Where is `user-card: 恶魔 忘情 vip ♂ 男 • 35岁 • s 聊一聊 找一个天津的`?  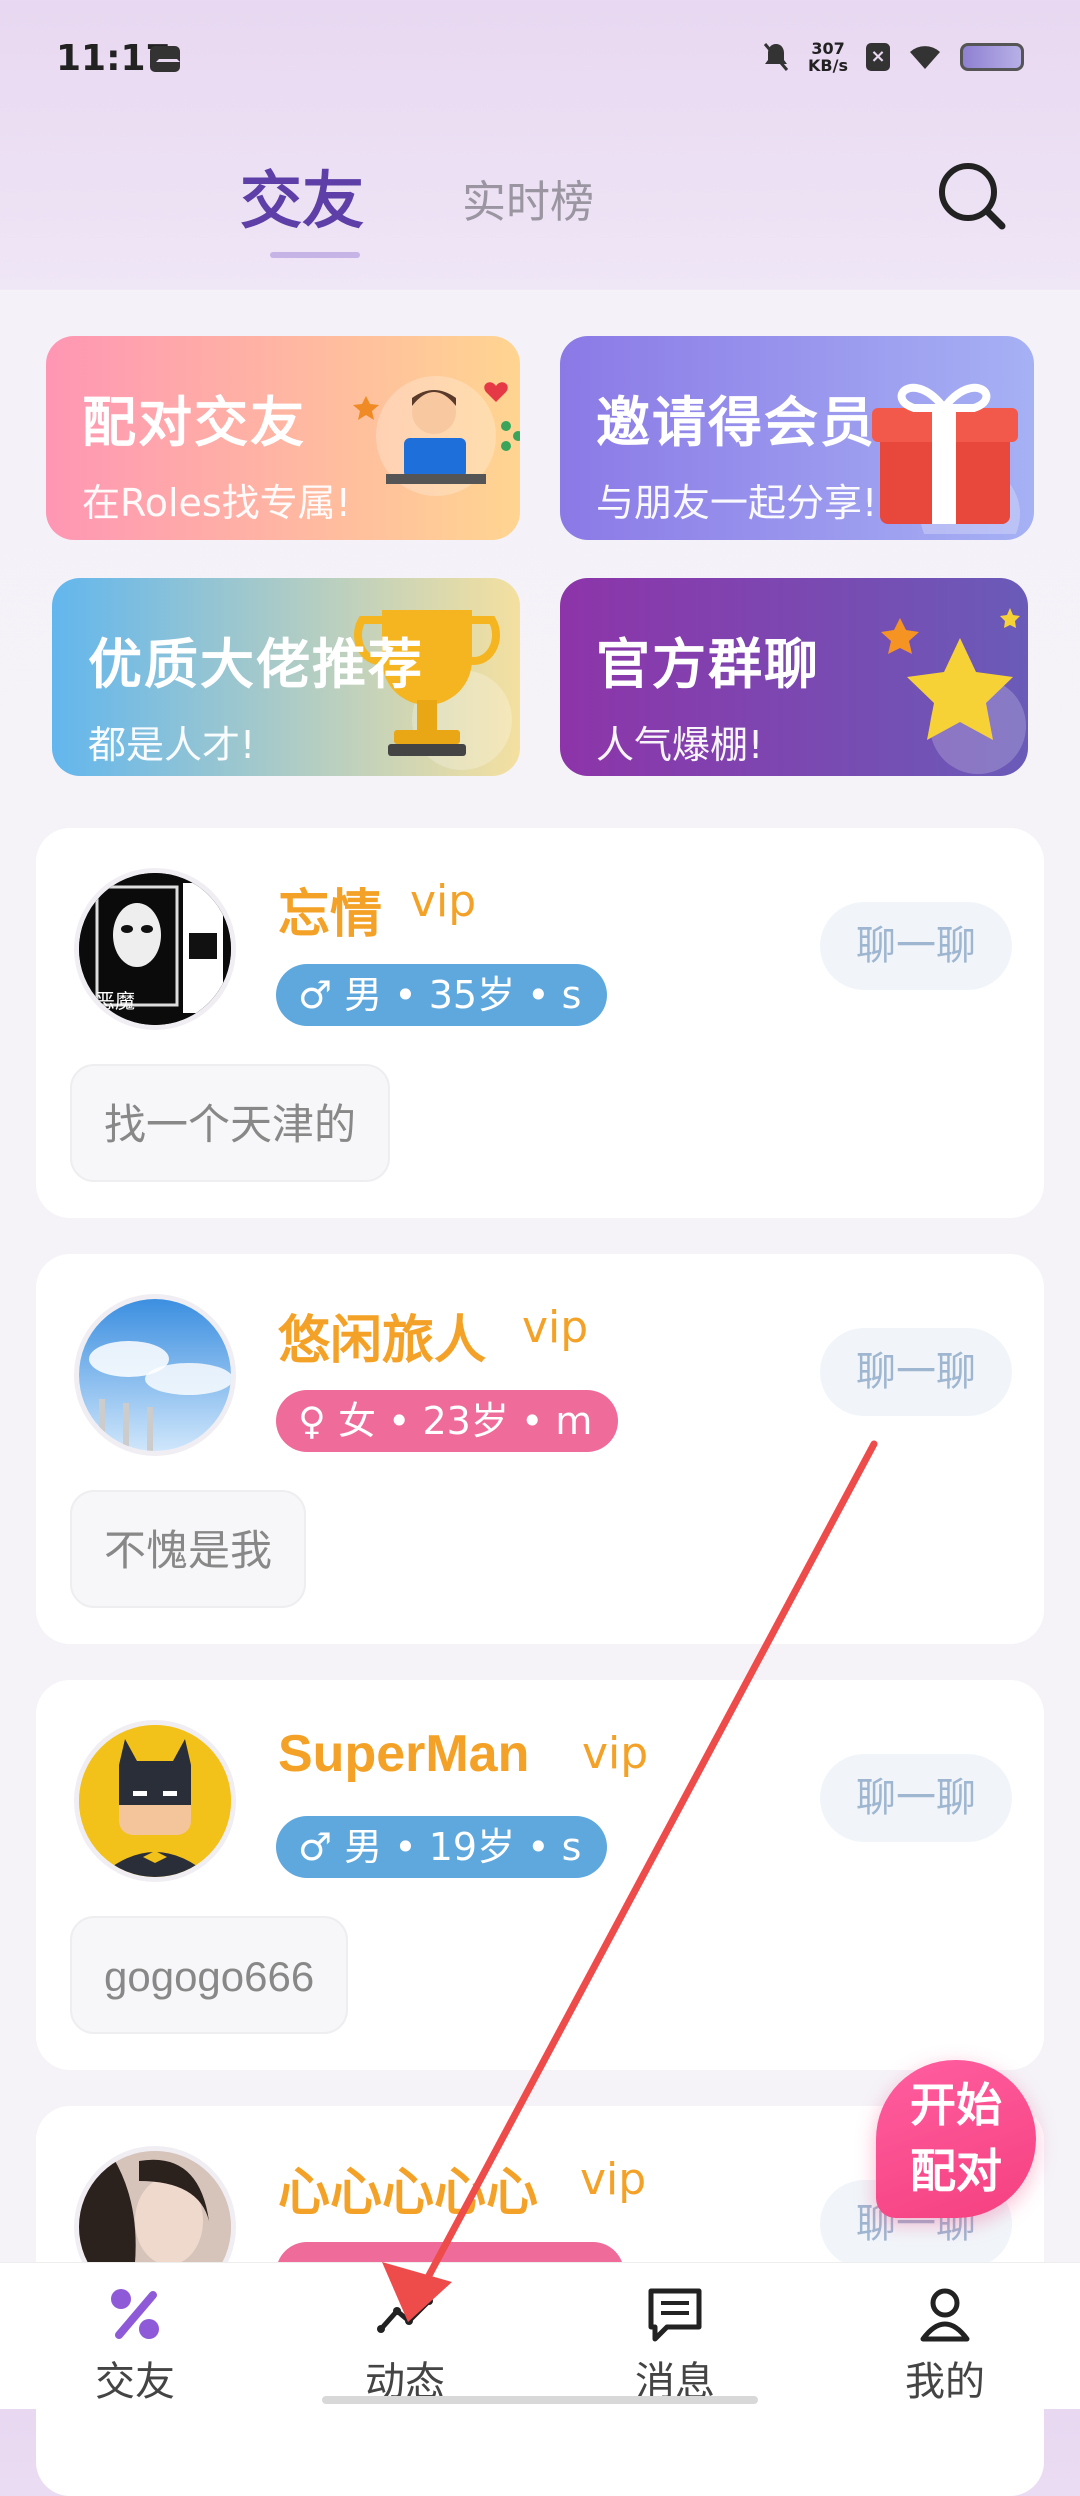
user-card: 恶魔 忘情 vip ♂ 男 • 35岁 • s 聊一聊 找一个天津的 is located at coordinates (540, 1023).